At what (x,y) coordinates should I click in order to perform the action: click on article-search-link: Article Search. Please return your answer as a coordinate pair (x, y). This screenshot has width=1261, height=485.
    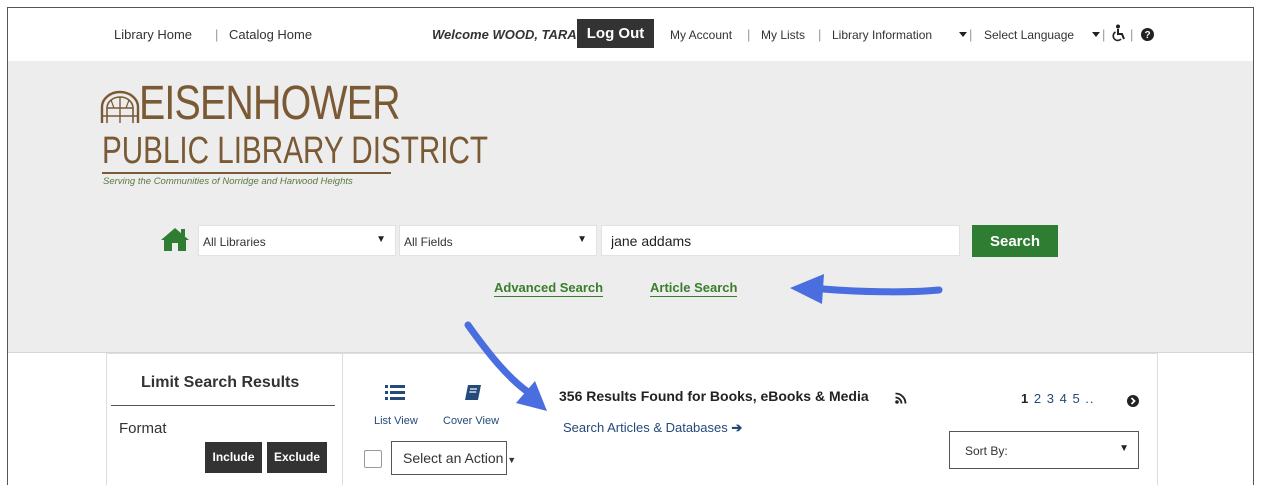
    Looking at the image, I should click on (694, 288).